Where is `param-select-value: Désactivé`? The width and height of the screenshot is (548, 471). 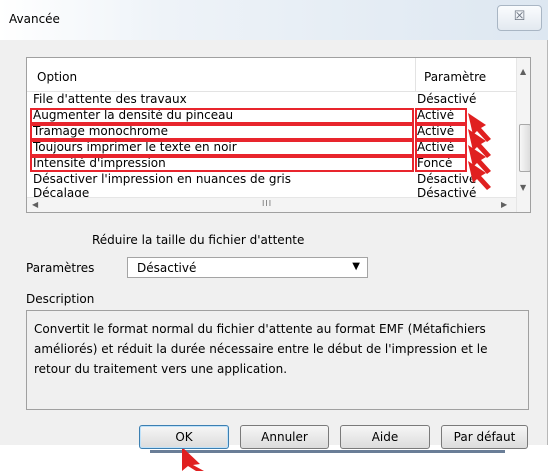
param-select-value: Désactivé is located at coordinates (167, 268).